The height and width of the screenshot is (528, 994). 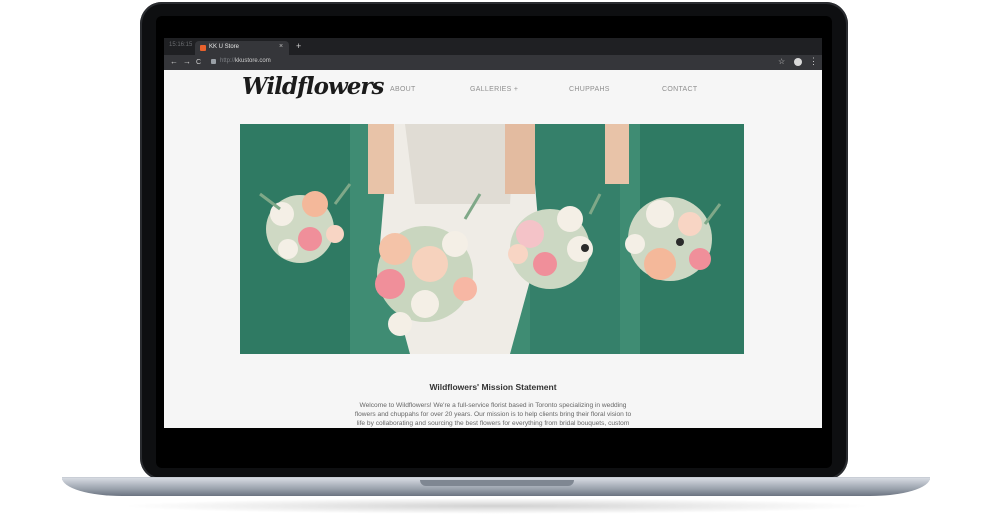 What do you see at coordinates (203, 48) in the screenshot?
I see `favicon-icon` at bounding box center [203, 48].